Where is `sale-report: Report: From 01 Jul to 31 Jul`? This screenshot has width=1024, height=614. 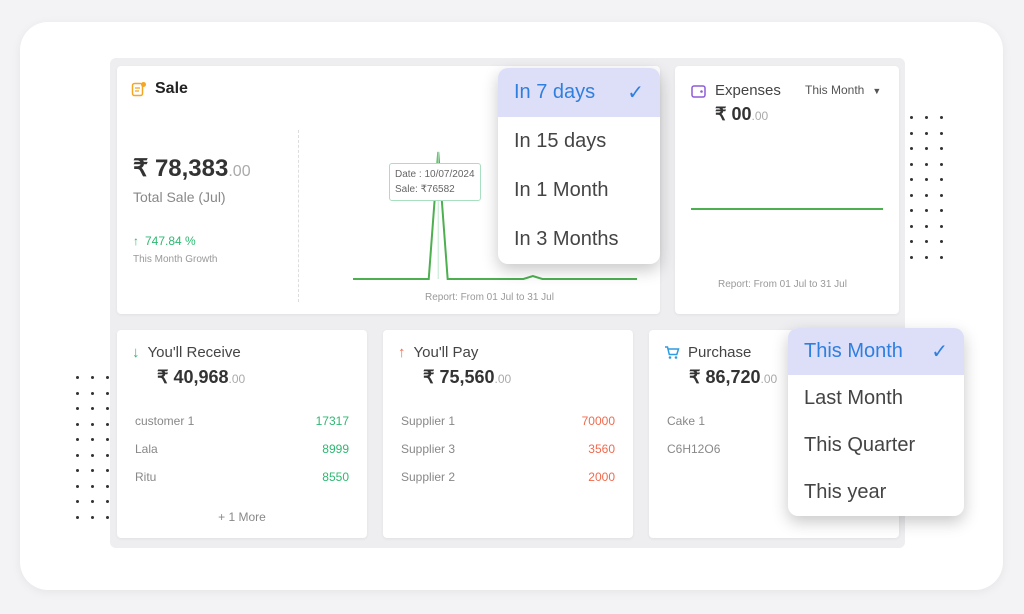
sale-report: Report: From 01 Jul to 31 Jul is located at coordinates (489, 297).